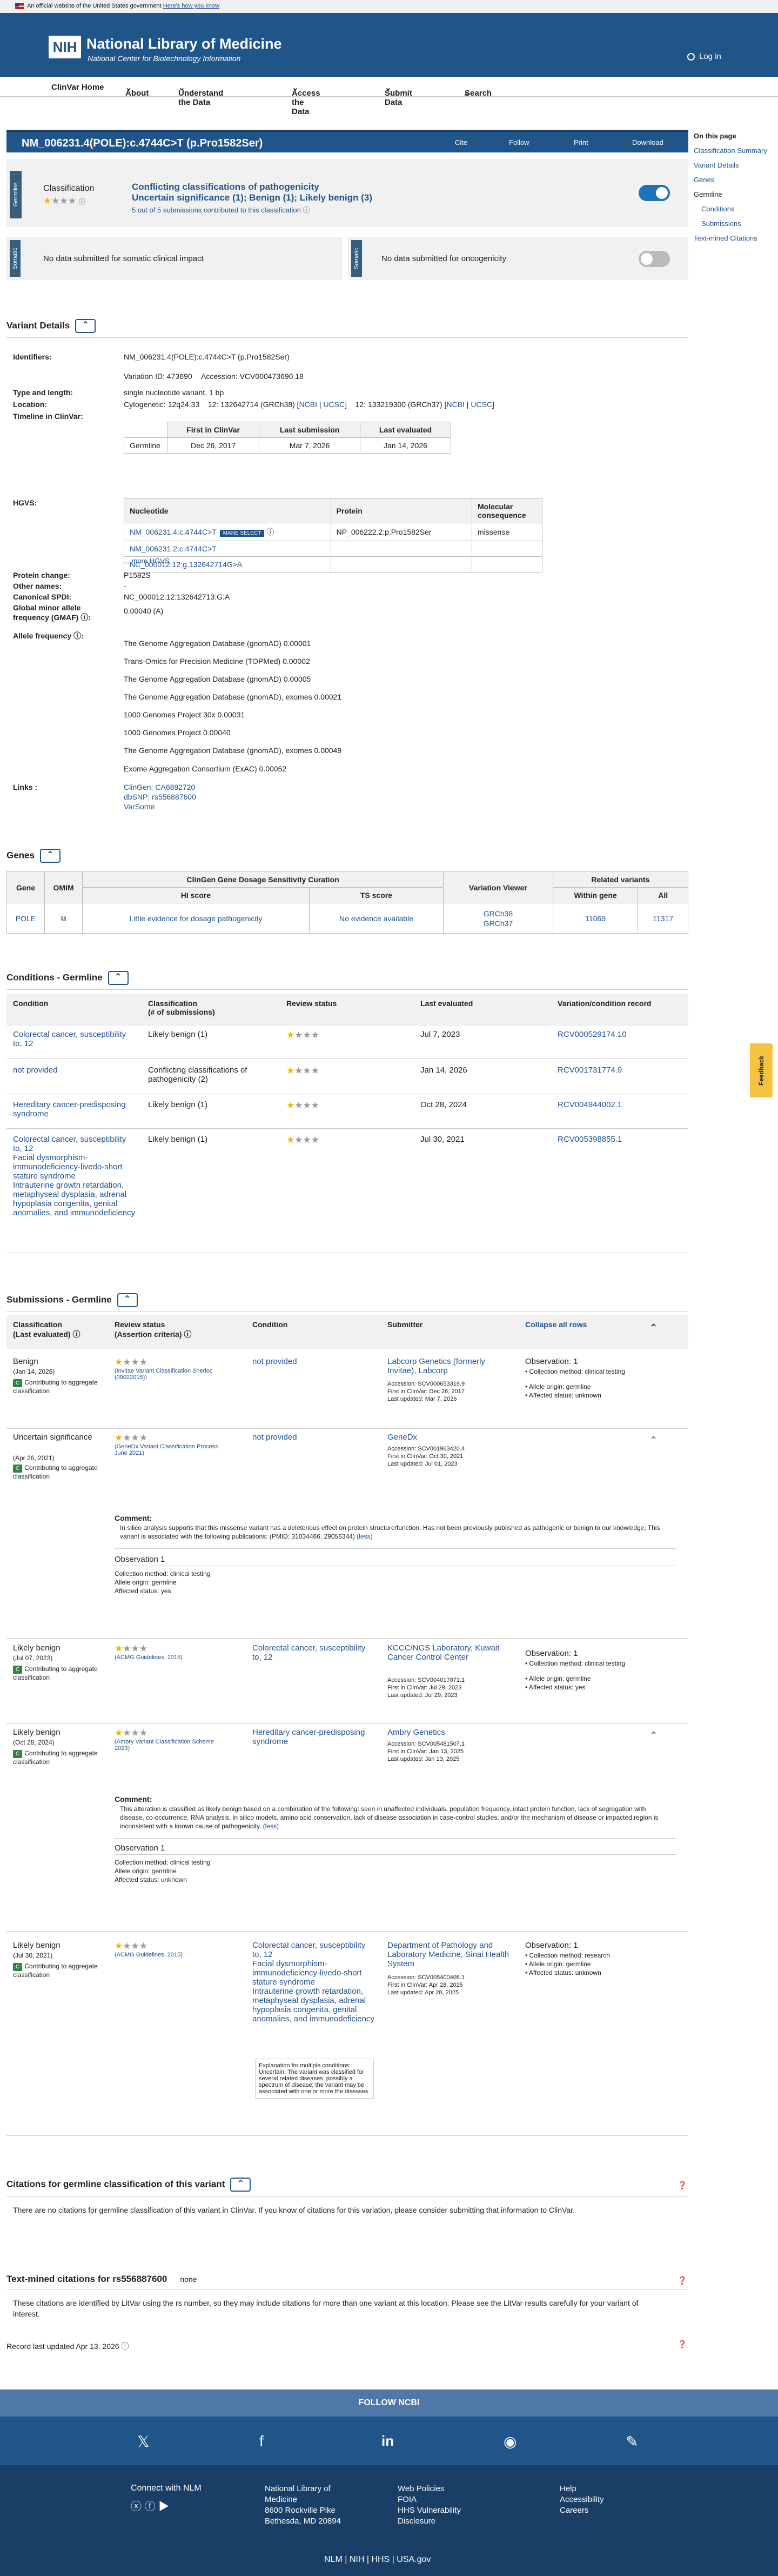 Image resolution: width=778 pixels, height=2576 pixels. Describe the element at coordinates (590, 1104) in the screenshot. I see `rcv-link: RCV004944002.1` at that location.